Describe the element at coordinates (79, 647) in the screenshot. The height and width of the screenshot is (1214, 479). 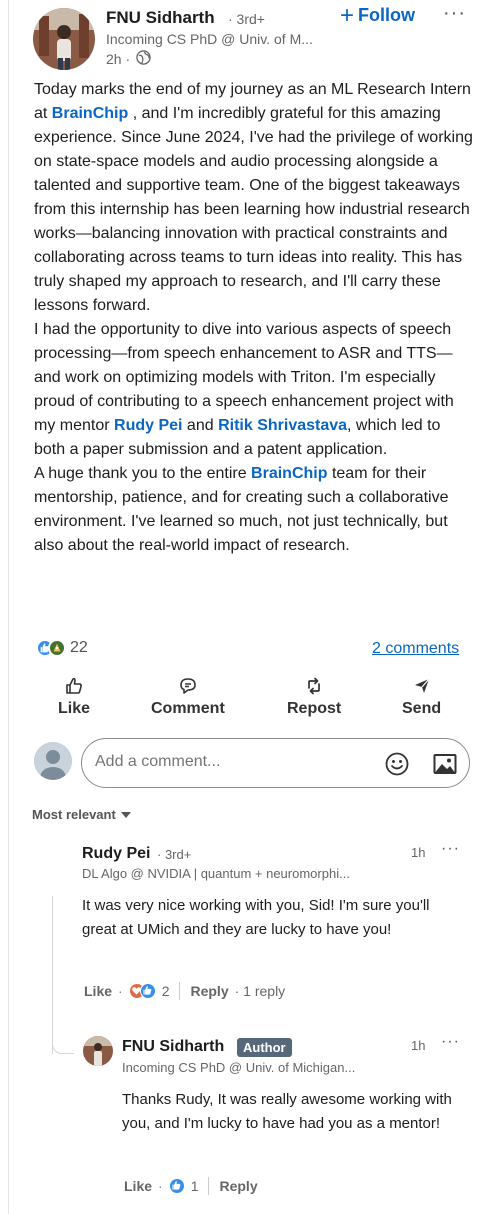
I see `reaction-count: 22` at that location.